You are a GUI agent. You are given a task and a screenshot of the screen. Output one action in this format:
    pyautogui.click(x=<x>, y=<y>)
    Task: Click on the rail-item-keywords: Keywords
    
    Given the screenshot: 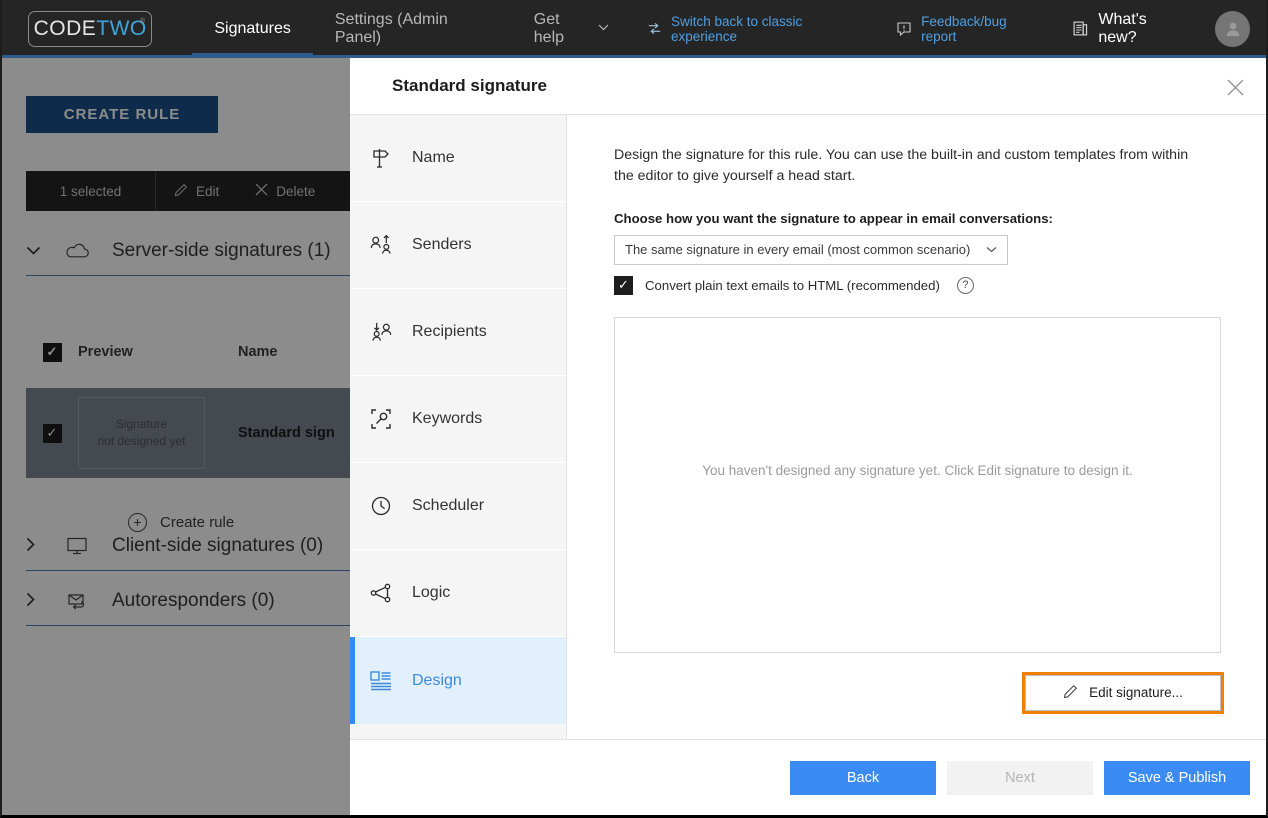 What is the action you would take?
    pyautogui.click(x=458, y=419)
    